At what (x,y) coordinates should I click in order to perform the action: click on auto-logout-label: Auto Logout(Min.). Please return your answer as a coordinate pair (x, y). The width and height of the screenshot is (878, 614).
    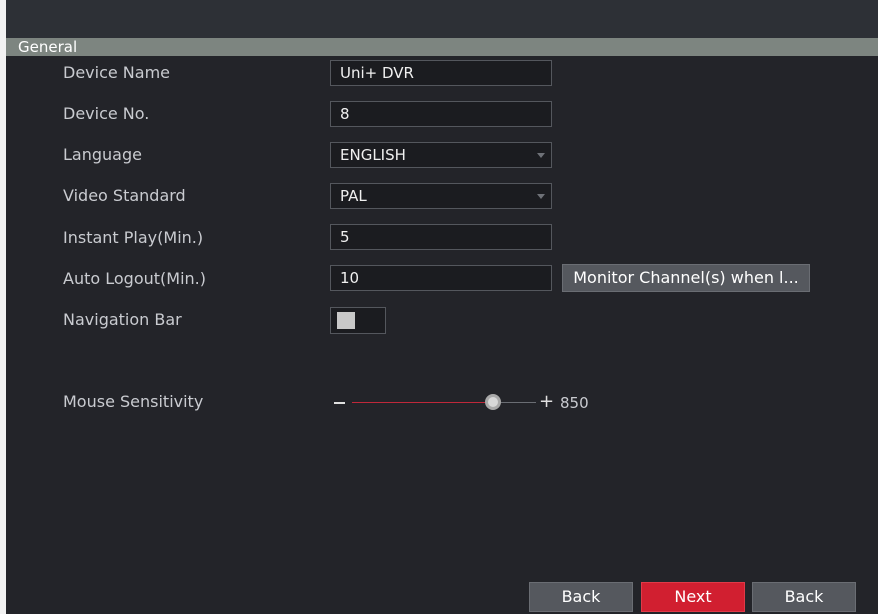
    Looking at the image, I should click on (134, 278).